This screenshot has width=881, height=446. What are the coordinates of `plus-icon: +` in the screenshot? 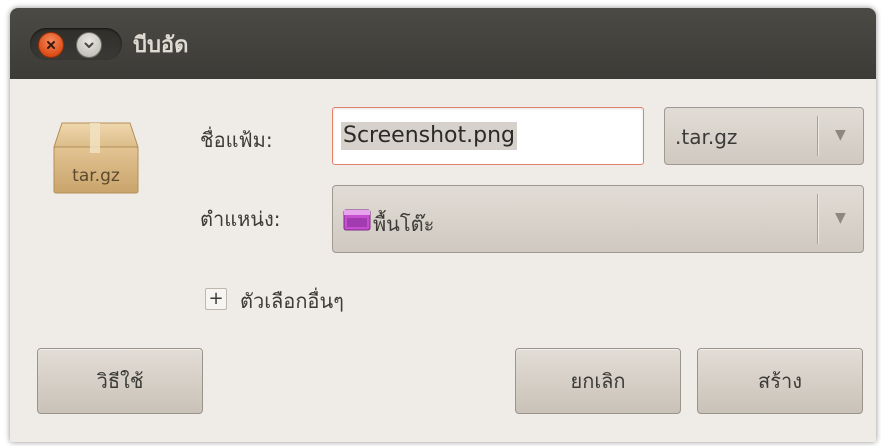 It's located at (216, 298).